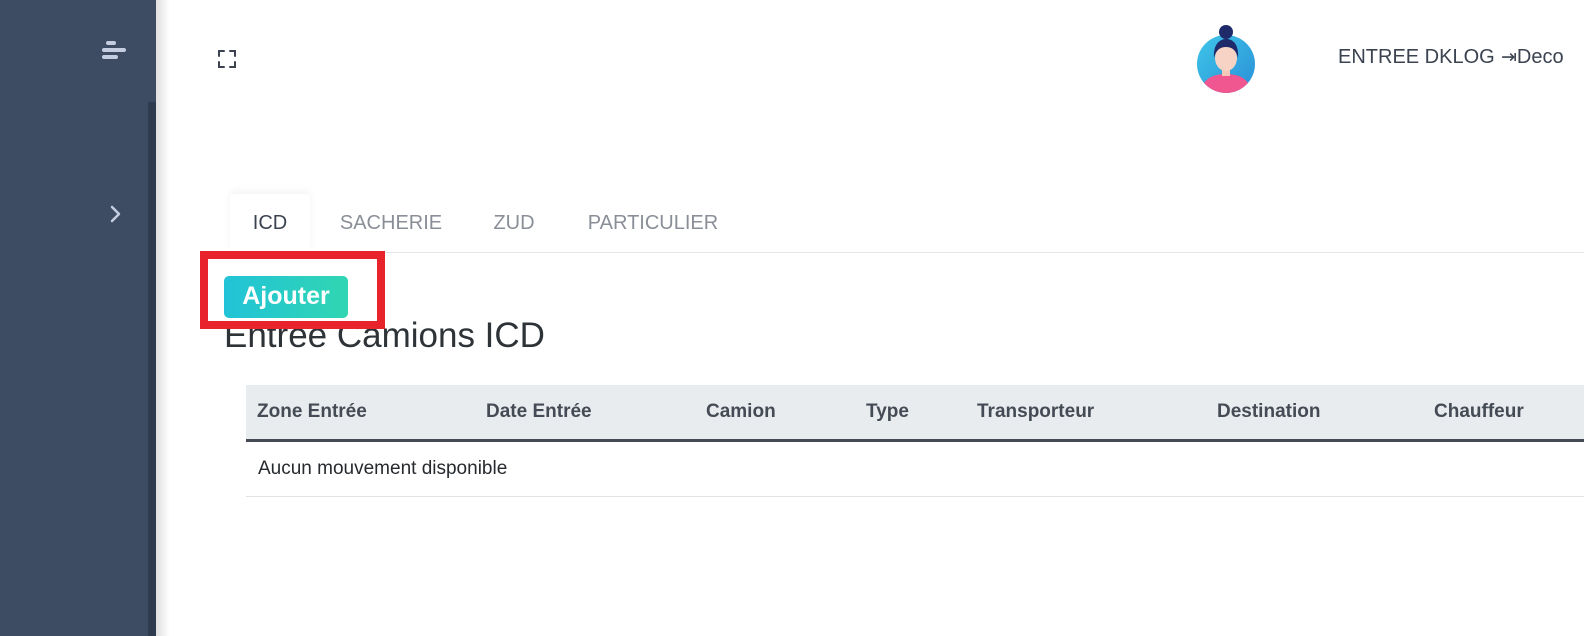 This screenshot has width=1584, height=636. Describe the element at coordinates (1035, 412) in the screenshot. I see `column-header-transporteur: Transporteur` at that location.